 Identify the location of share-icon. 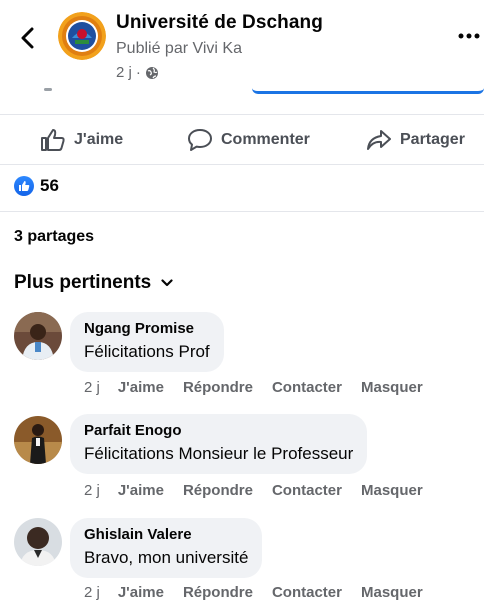
(379, 140).